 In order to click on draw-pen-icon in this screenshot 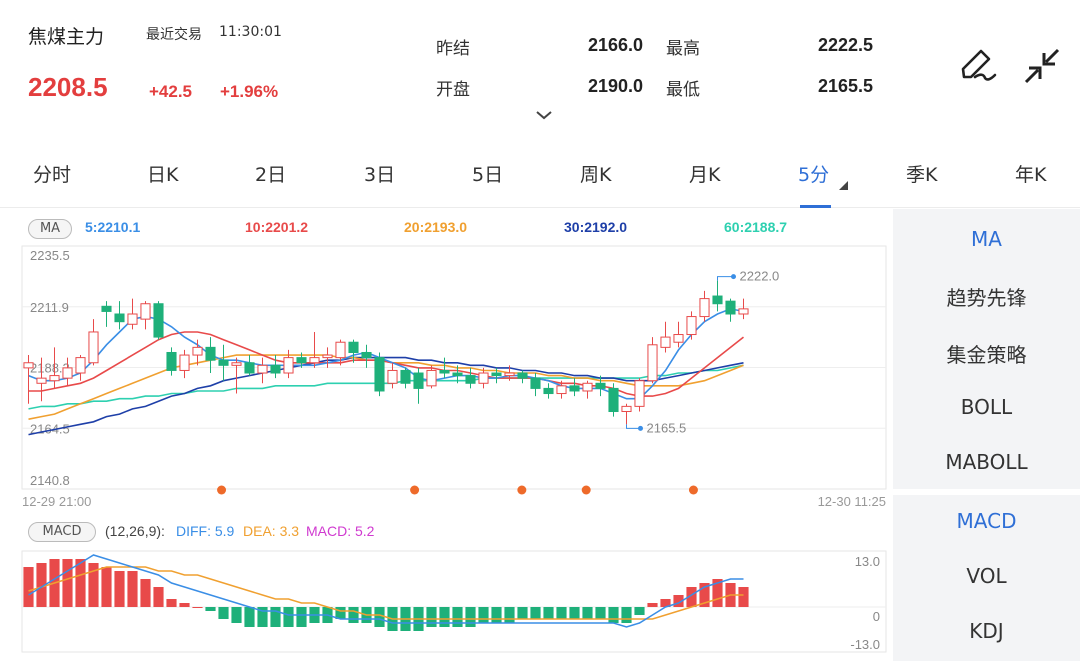, I will do `click(977, 66)`.